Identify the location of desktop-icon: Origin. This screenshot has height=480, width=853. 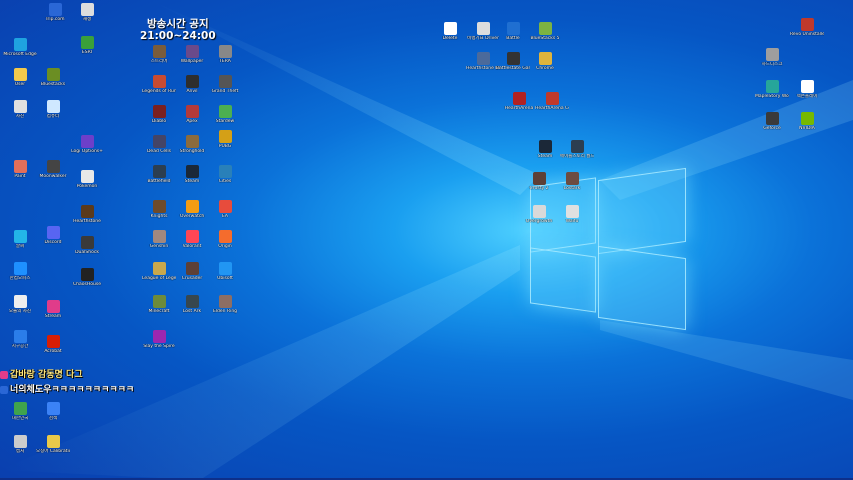
(225, 239).